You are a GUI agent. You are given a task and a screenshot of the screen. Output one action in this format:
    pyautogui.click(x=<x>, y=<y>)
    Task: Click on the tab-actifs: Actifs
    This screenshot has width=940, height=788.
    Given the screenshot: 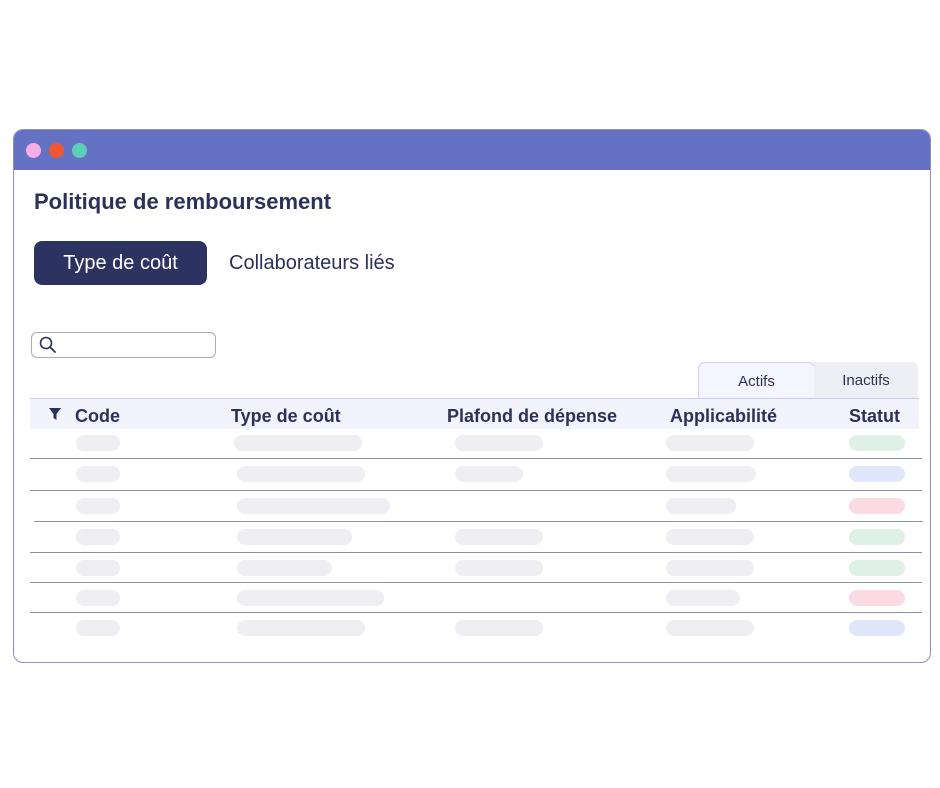 What is the action you would take?
    pyautogui.click(x=756, y=380)
    